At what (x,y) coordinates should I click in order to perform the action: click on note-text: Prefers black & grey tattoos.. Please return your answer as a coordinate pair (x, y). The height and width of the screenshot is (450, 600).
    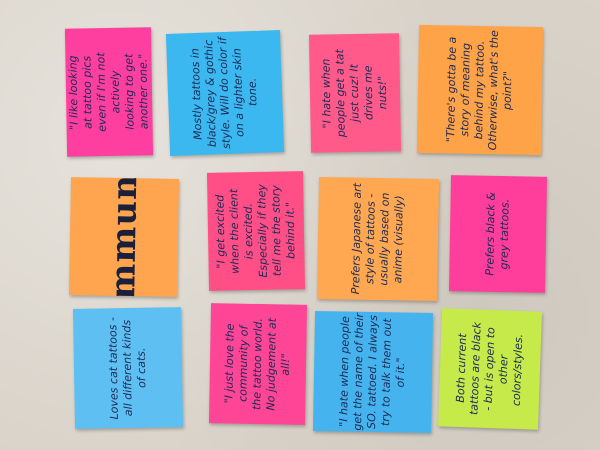
    Looking at the image, I should click on (497, 233).